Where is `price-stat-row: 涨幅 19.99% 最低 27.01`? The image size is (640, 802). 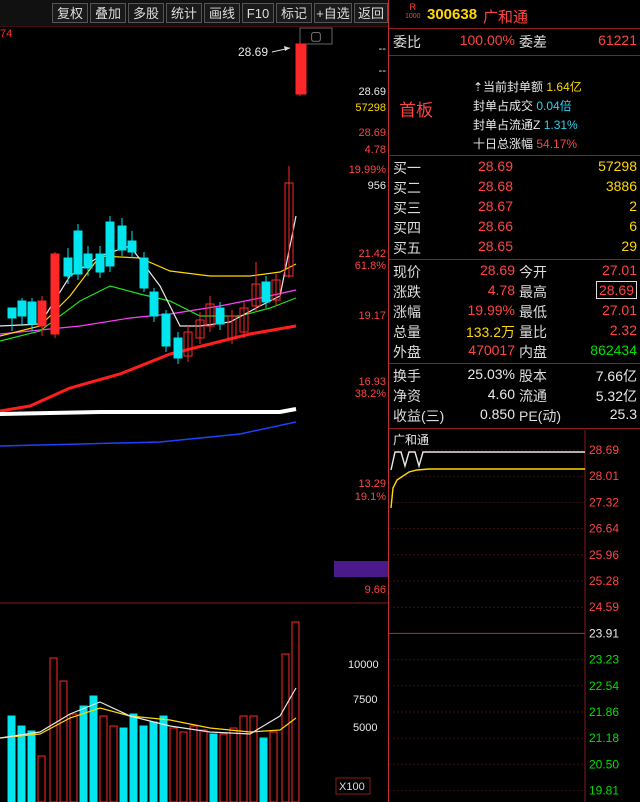 price-stat-row: 涨幅 19.99% 最低 27.01 is located at coordinates (514, 312).